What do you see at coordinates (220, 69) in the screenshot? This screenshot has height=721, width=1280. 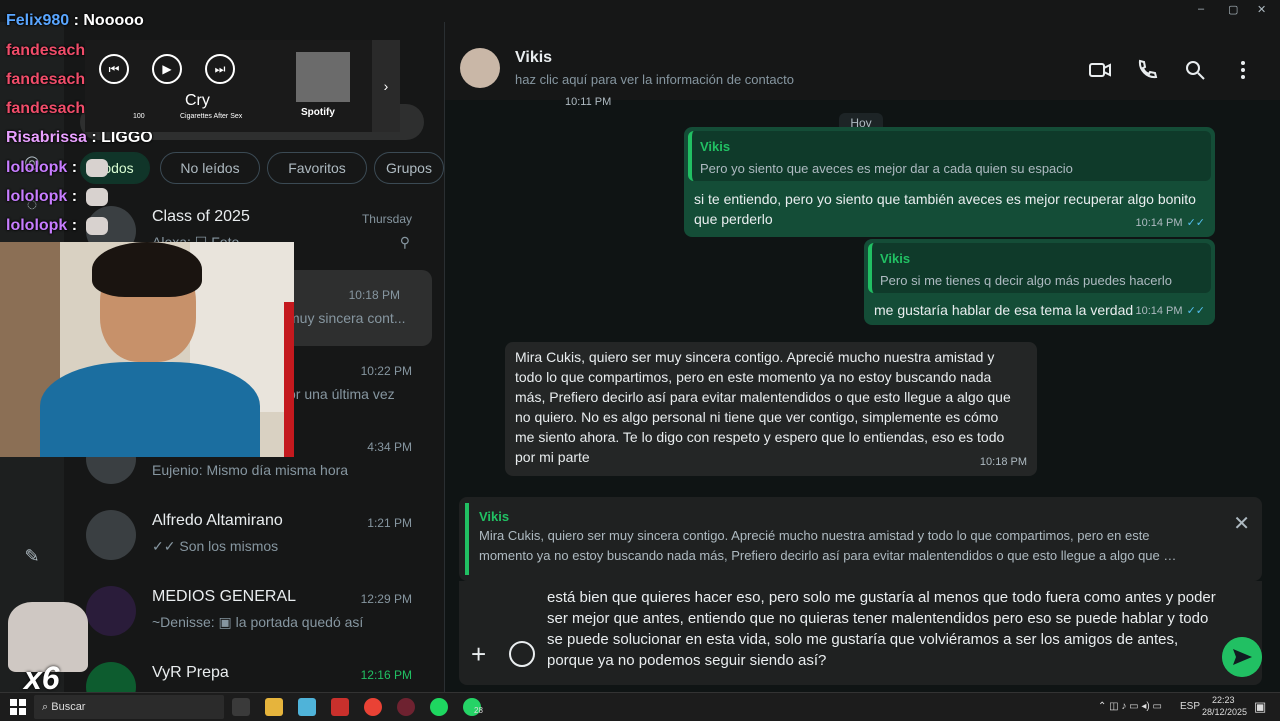 I see `next-track-icon: ⏭` at bounding box center [220, 69].